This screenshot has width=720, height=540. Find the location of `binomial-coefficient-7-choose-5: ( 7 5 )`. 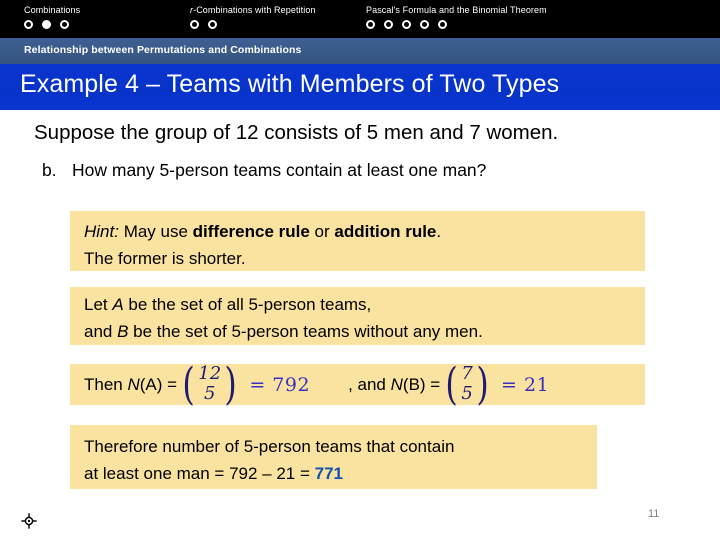

binomial-coefficient-7-choose-5: ( 7 5 ) is located at coordinates (467, 384).